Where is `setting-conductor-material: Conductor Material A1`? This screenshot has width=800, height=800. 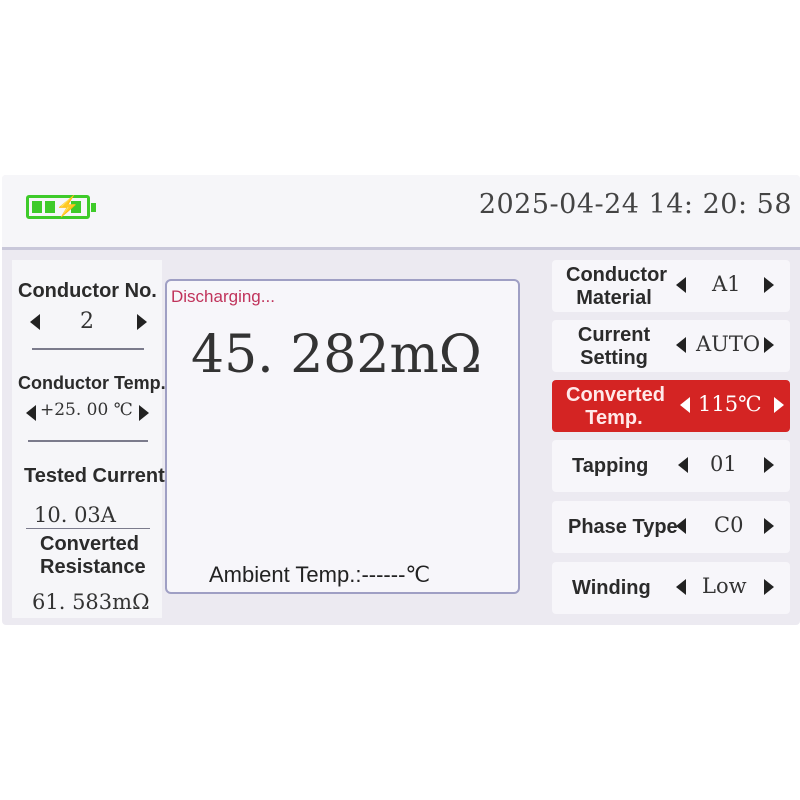 setting-conductor-material: Conductor Material A1 is located at coordinates (671, 286).